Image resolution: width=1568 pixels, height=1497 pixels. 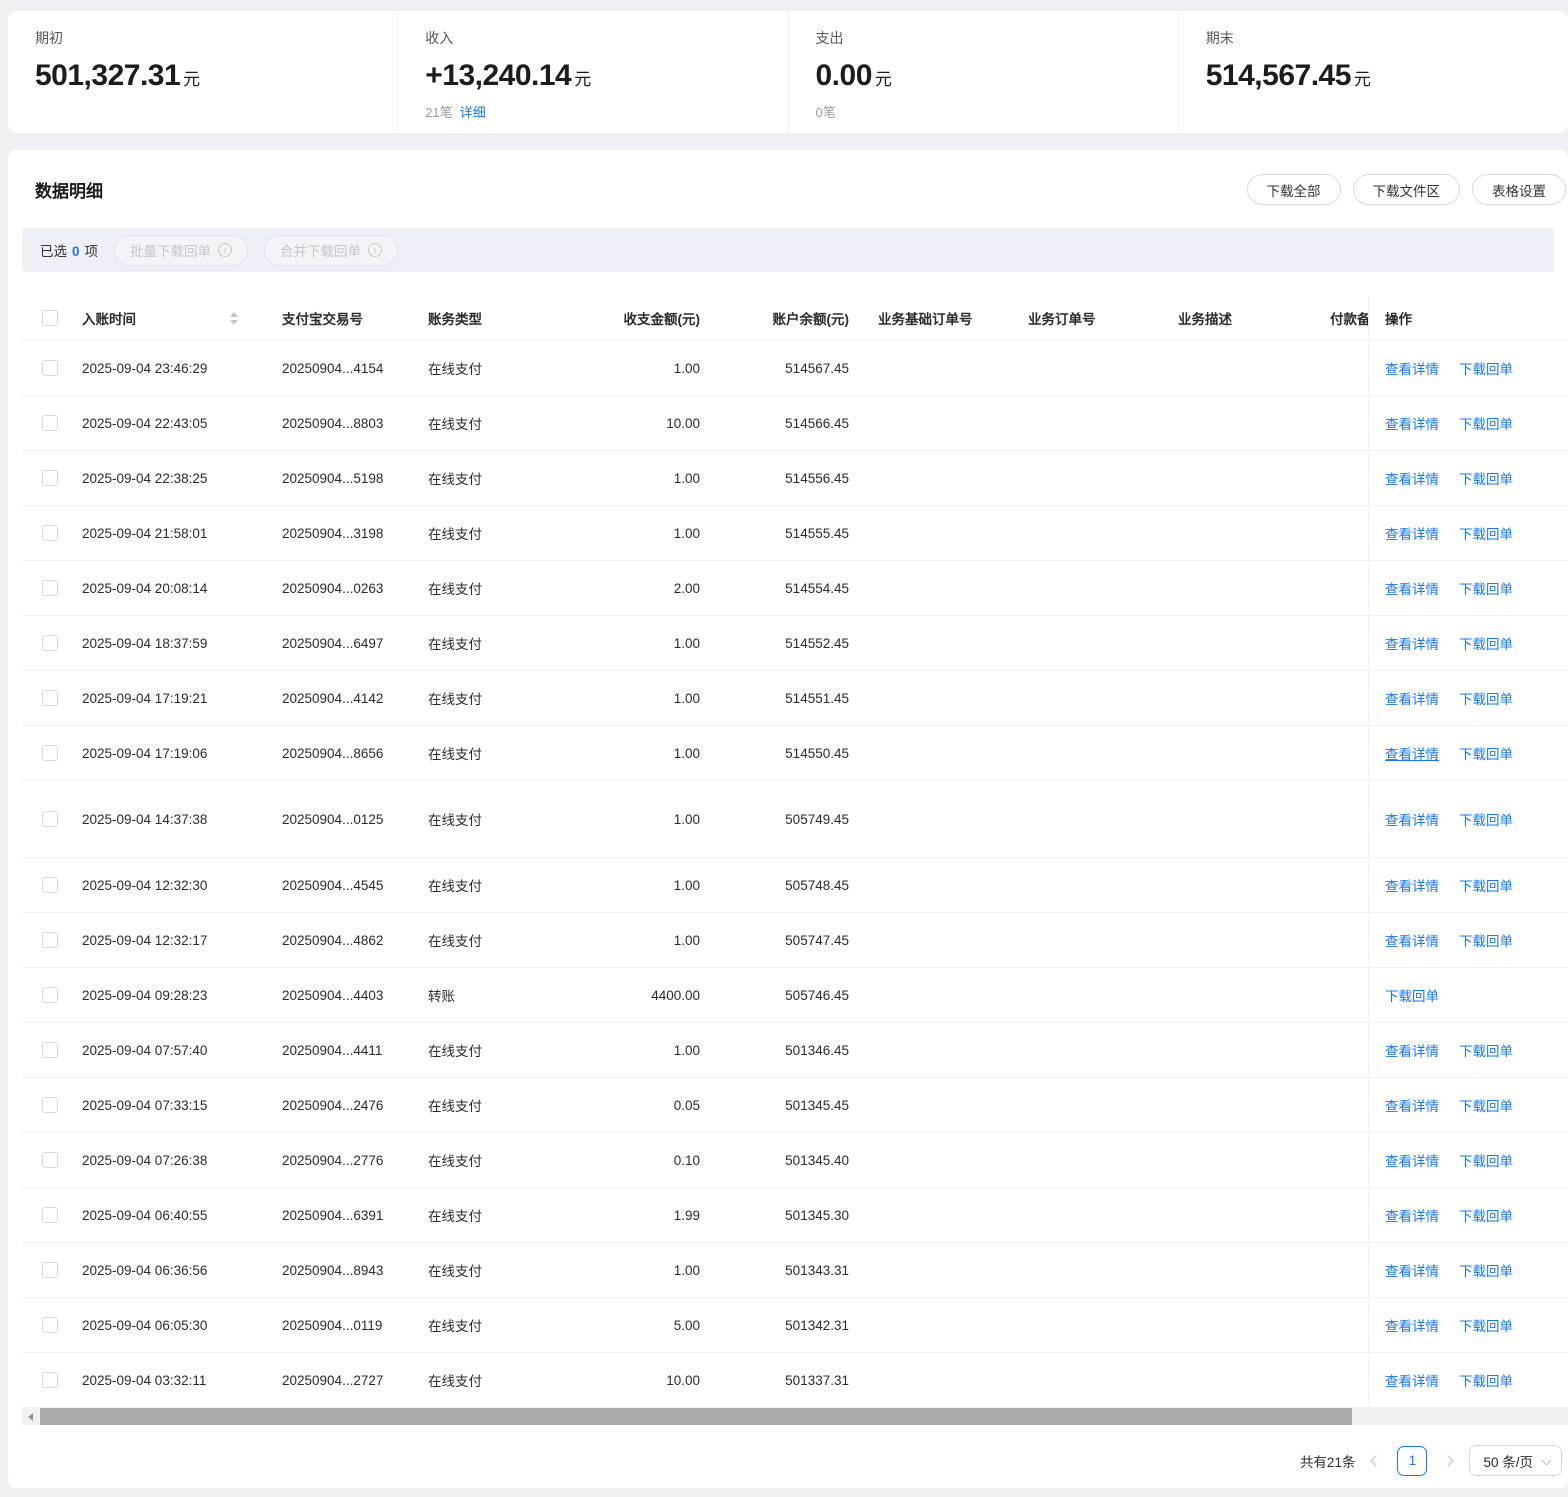 I want to click on select-all-checkbox, so click(x=50, y=318).